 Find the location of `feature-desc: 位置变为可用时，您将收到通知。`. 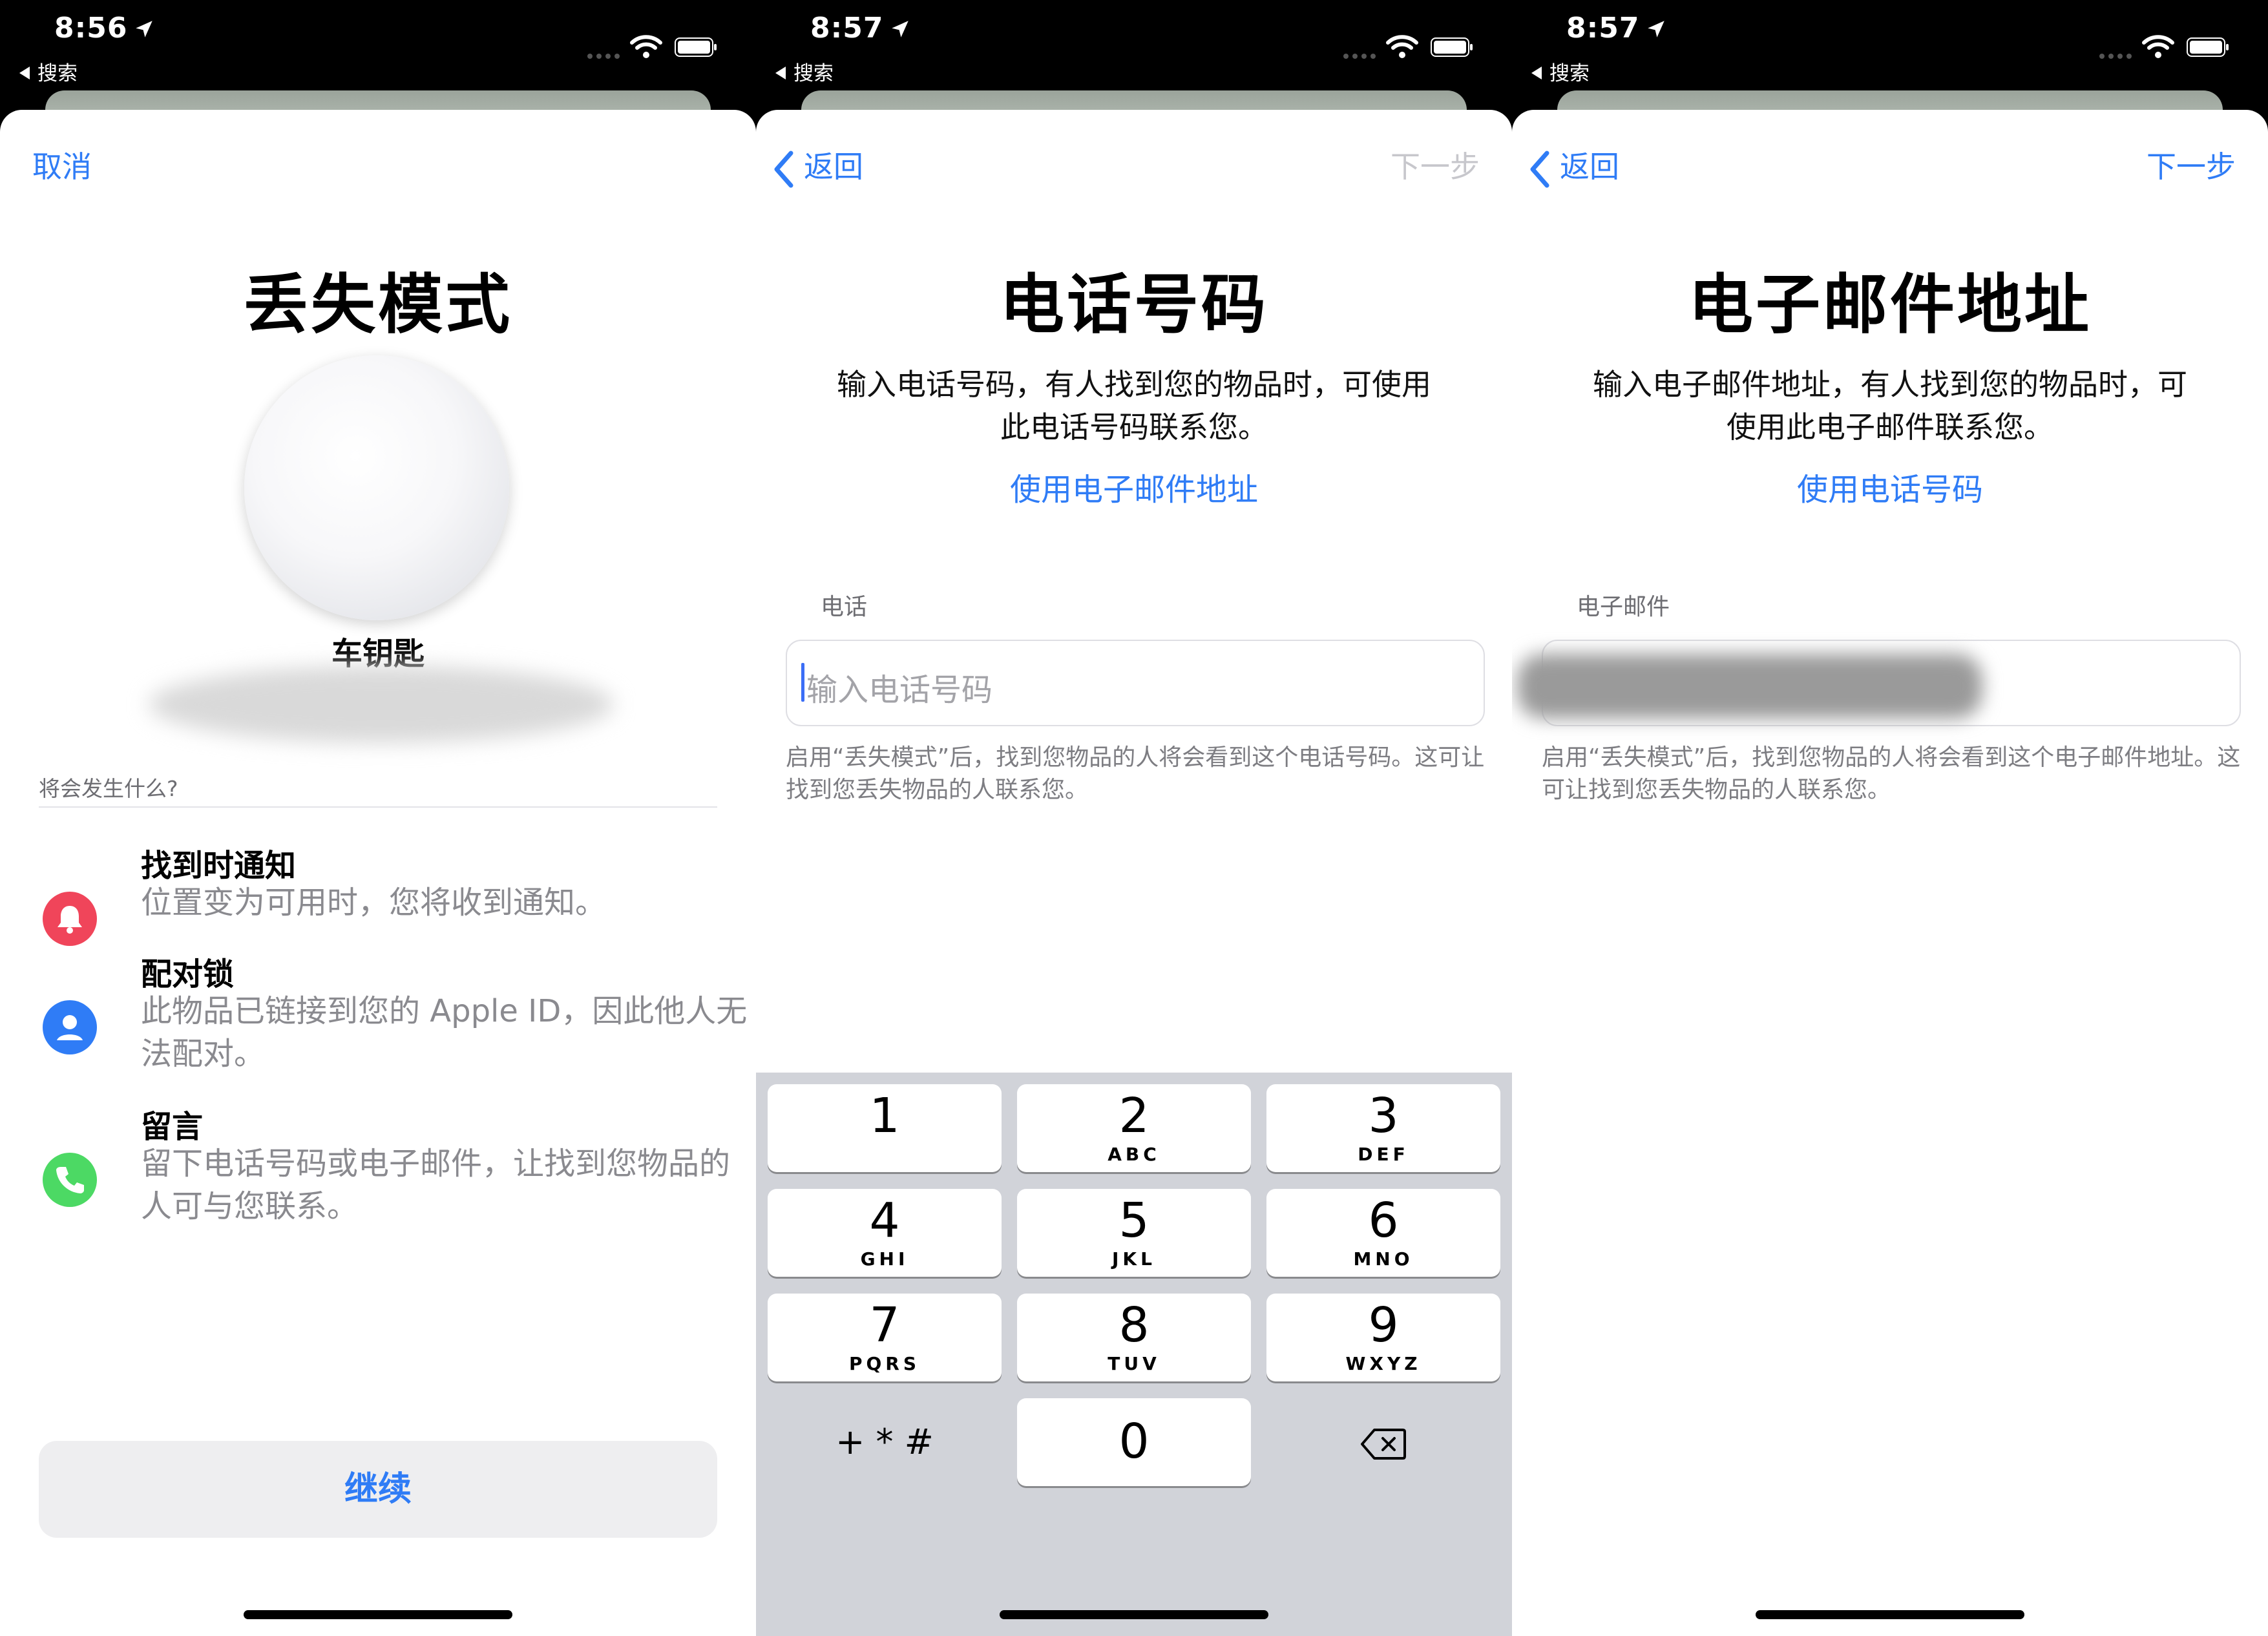

feature-desc: 位置变为可用时，您将收到通知。 is located at coordinates (374, 903).